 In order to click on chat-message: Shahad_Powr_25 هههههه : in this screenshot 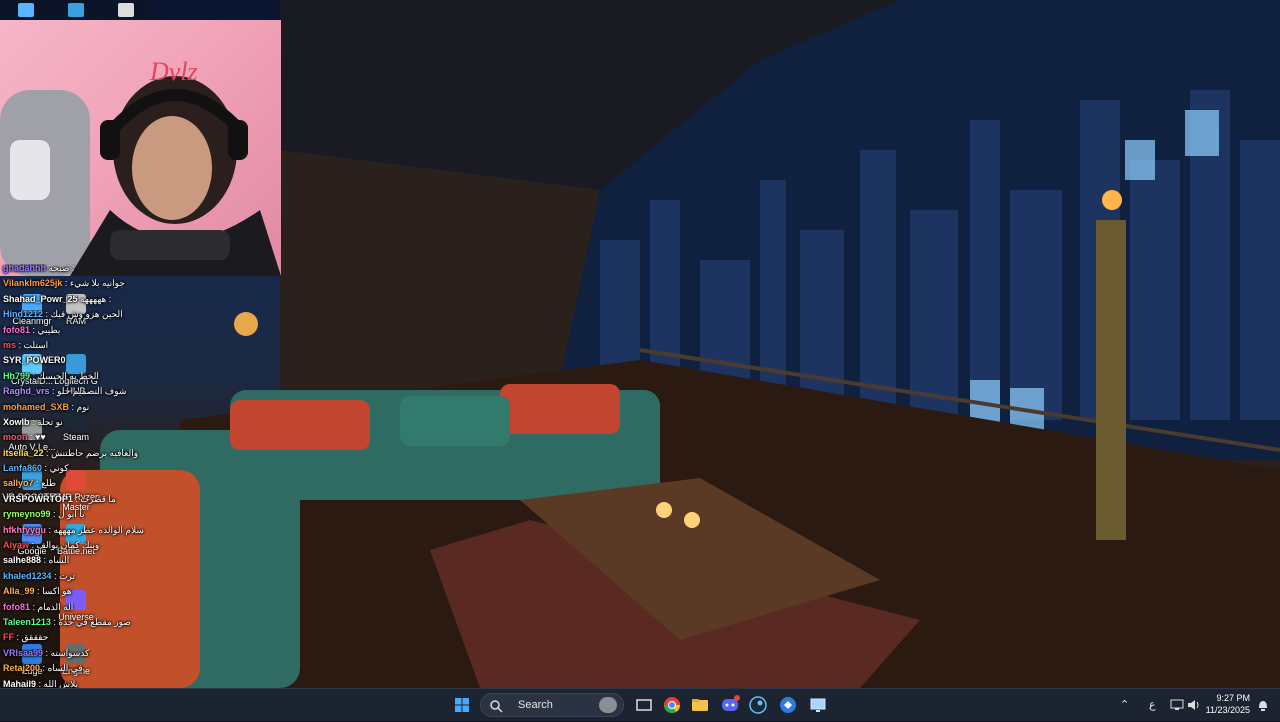, I will do `click(90, 302)`.